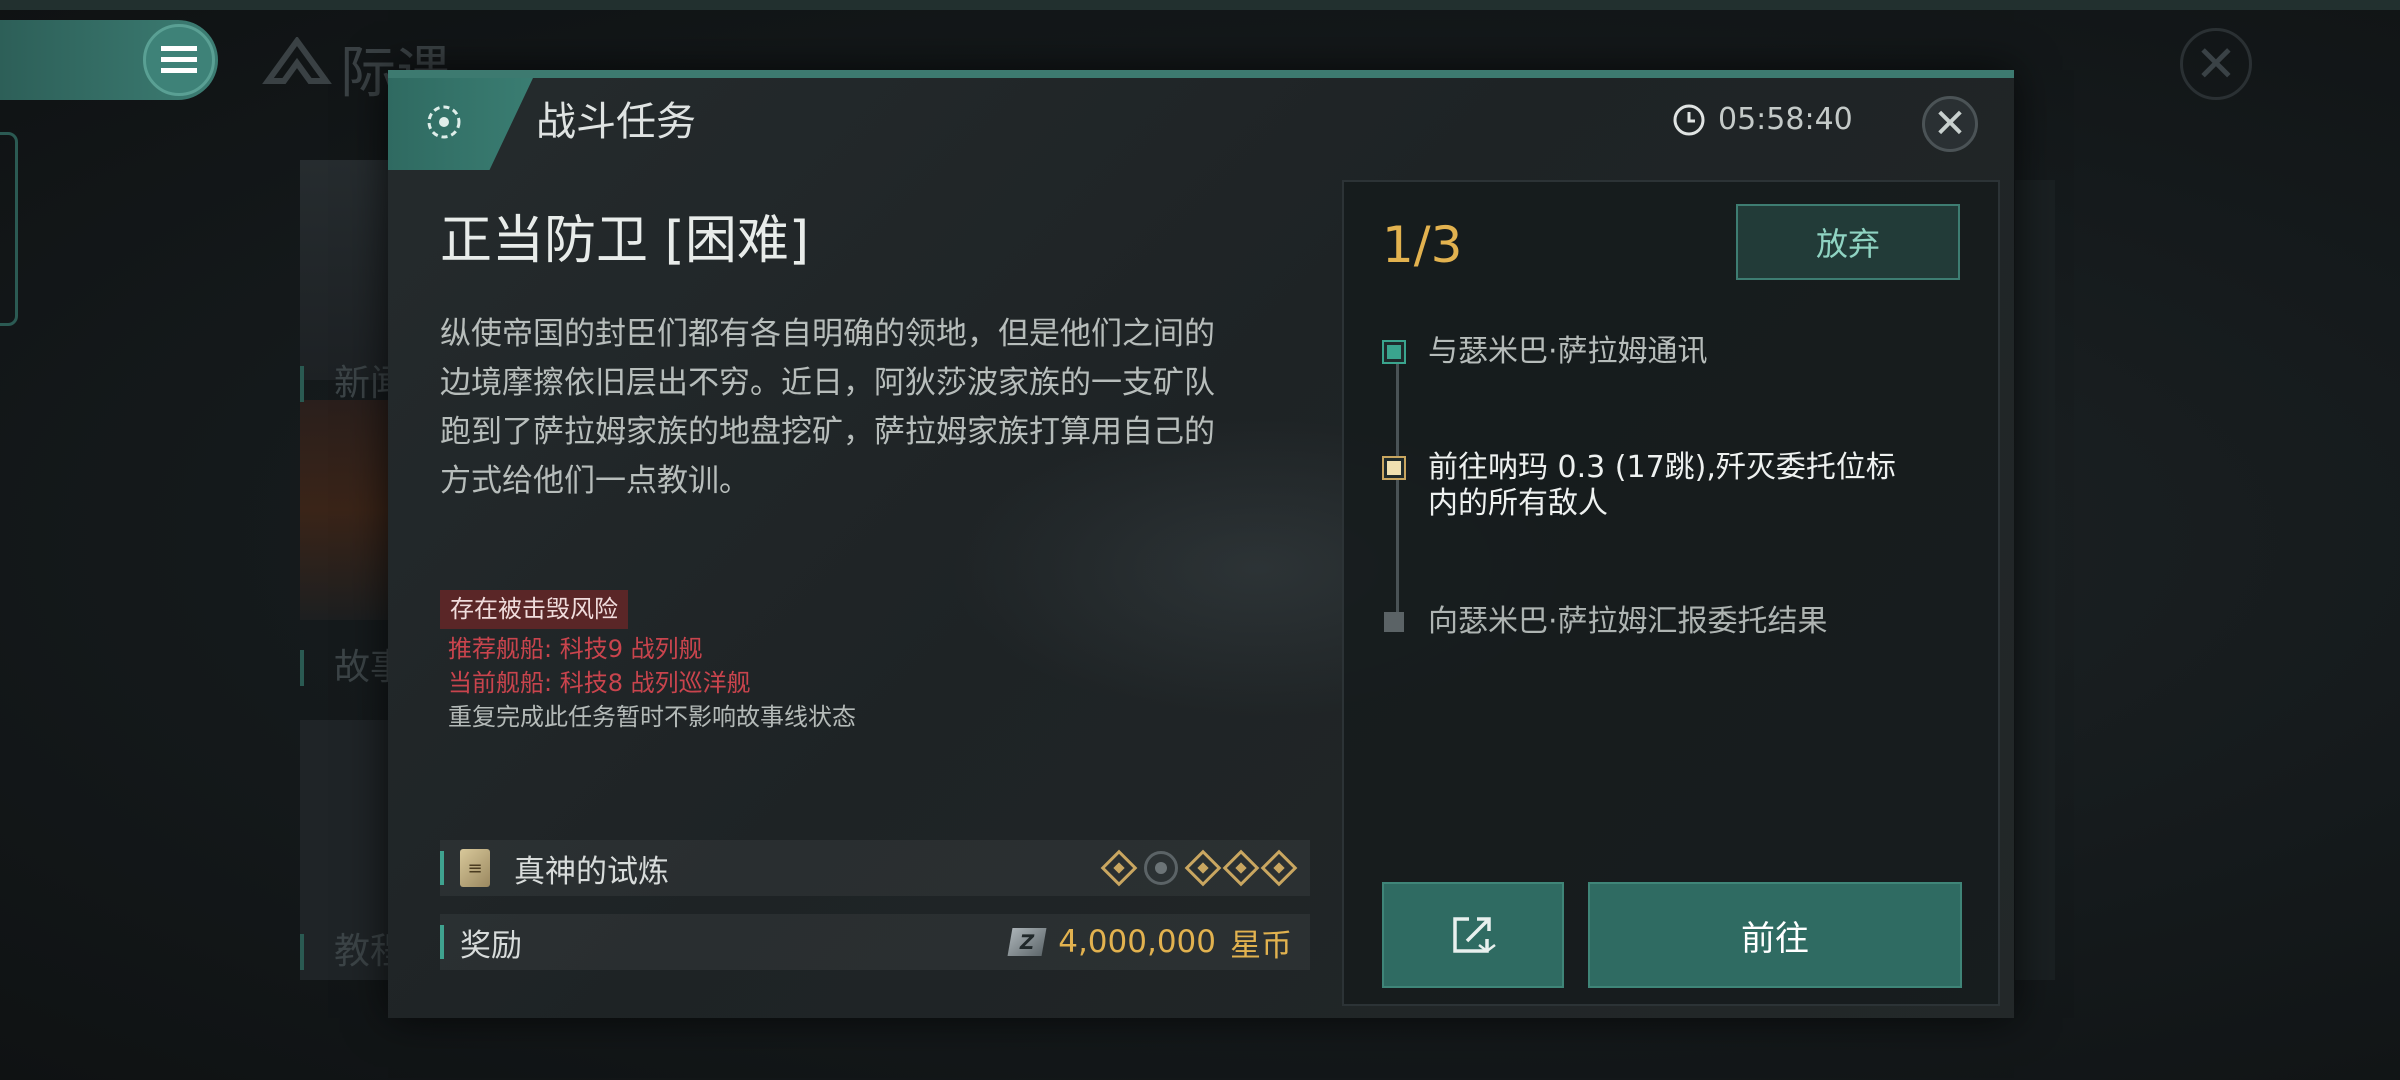 The image size is (2400, 1080). What do you see at coordinates (591, 871) in the screenshot?
I see `storyline-label: 真神的试炼` at bounding box center [591, 871].